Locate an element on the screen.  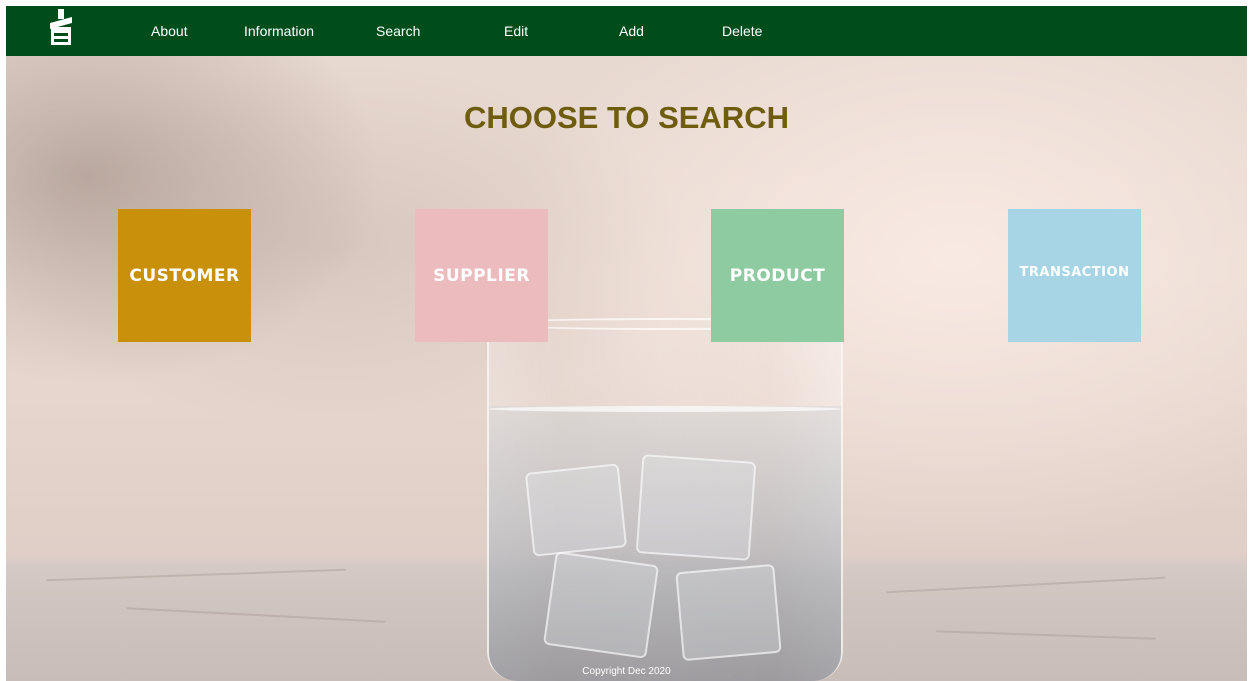
nav-about: About is located at coordinates (169, 31).